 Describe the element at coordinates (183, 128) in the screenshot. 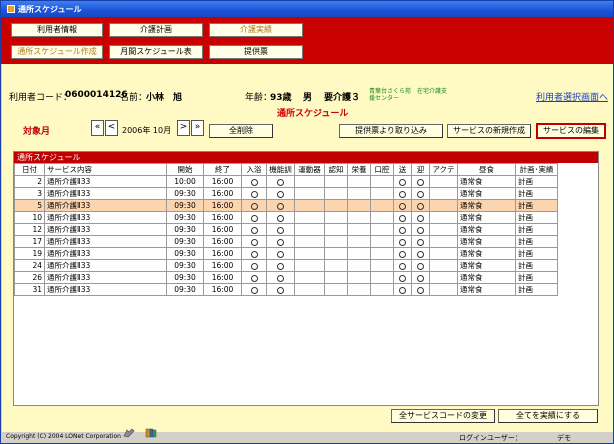

I see `next-month-button: >` at that location.